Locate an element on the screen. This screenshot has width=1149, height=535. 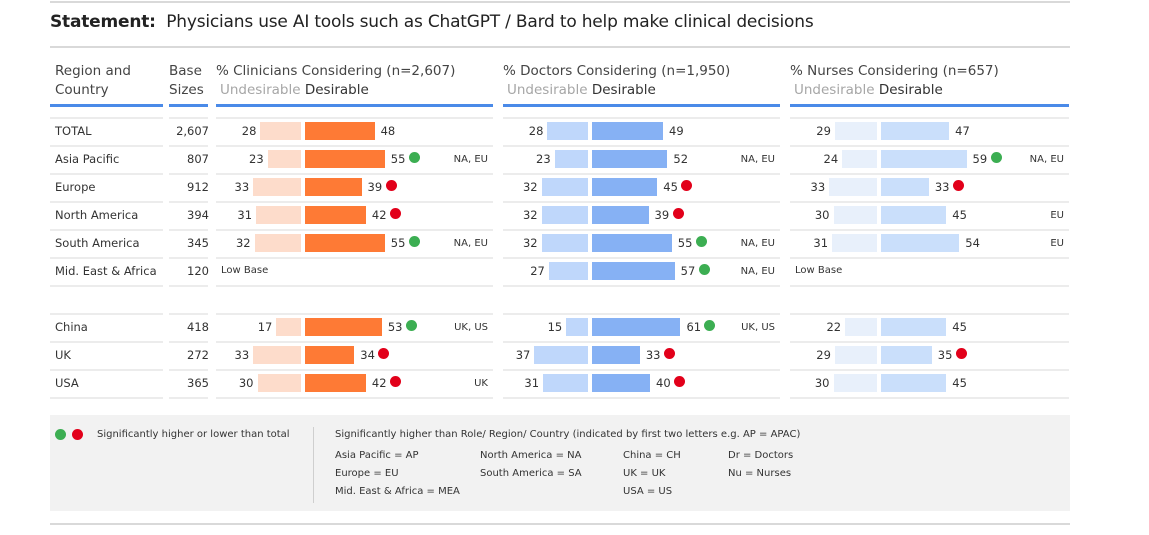
nurses-undesirable-value: 33 is located at coordinates (818, 187).